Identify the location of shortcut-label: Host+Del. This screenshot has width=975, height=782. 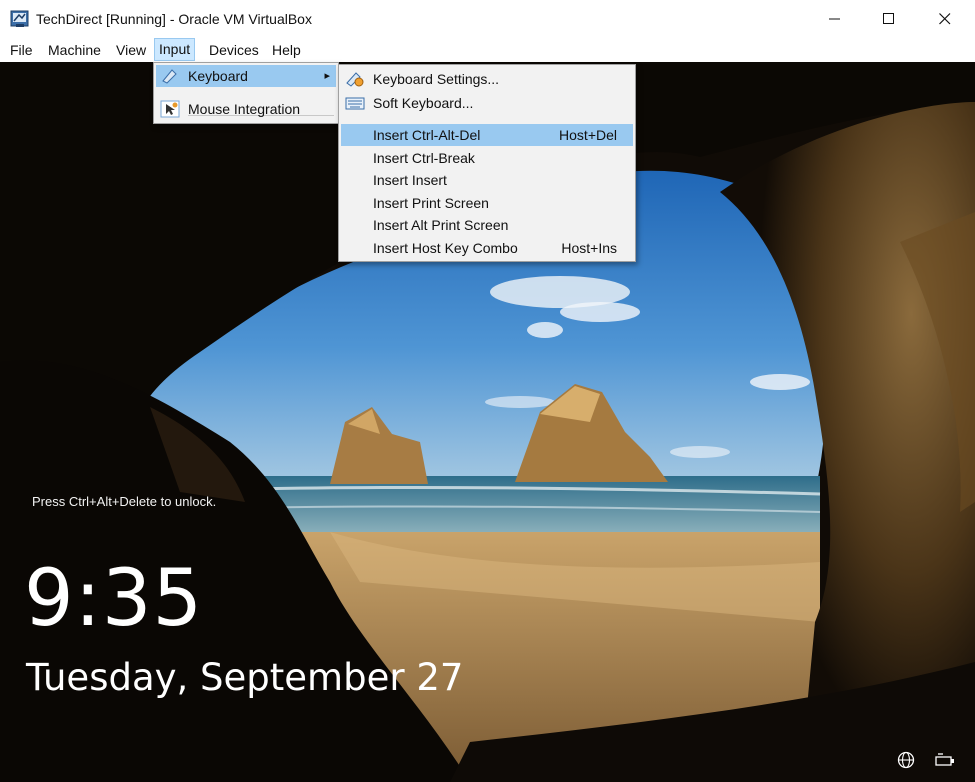
(588, 135).